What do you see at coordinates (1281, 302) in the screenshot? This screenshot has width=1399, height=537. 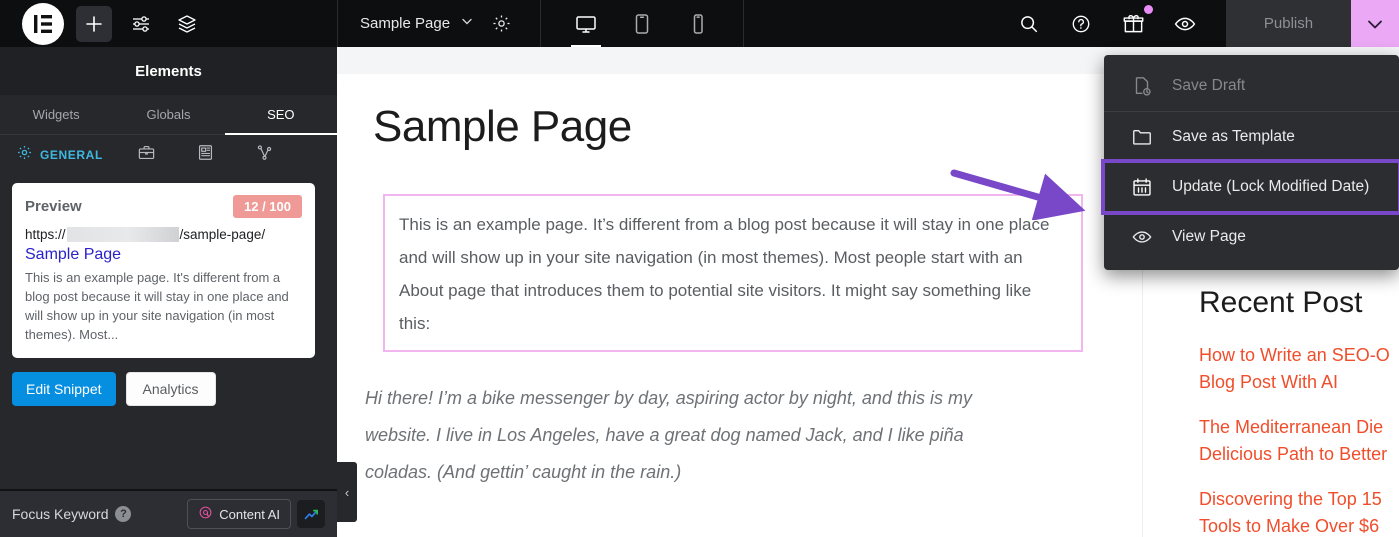 I see `recent-posts-title: Recent Post` at bounding box center [1281, 302].